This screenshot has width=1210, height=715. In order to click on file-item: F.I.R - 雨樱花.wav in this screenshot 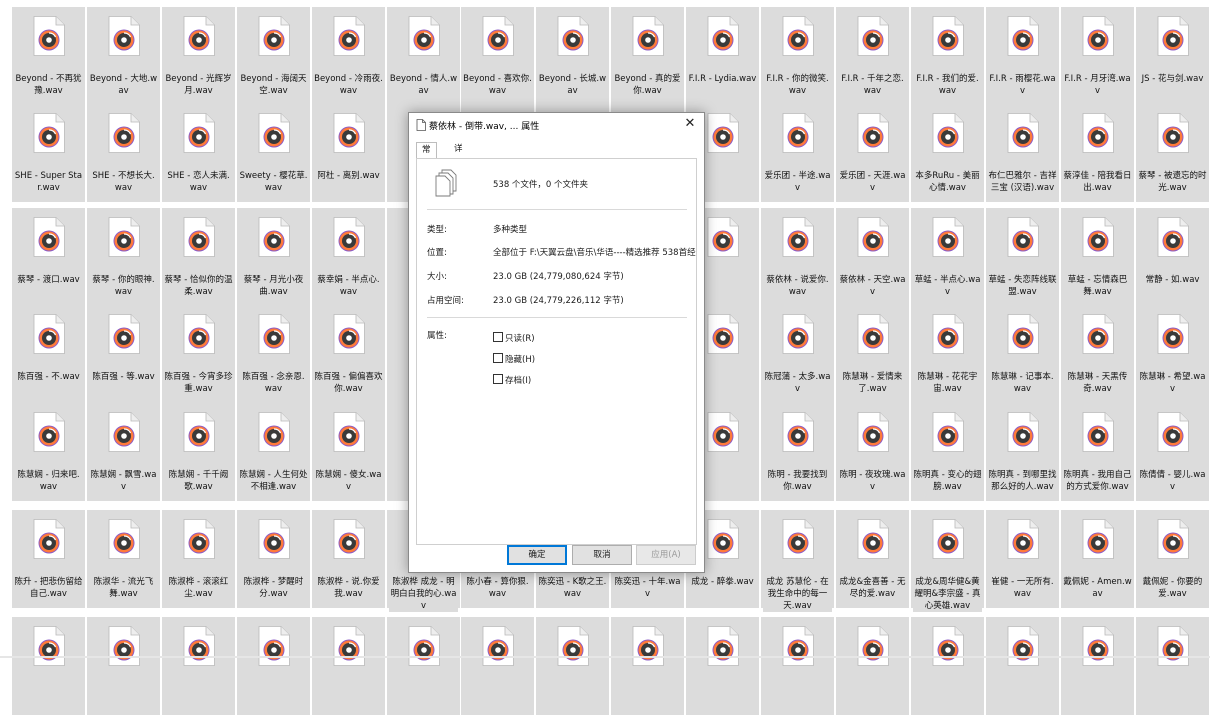, I will do `click(1022, 56)`.